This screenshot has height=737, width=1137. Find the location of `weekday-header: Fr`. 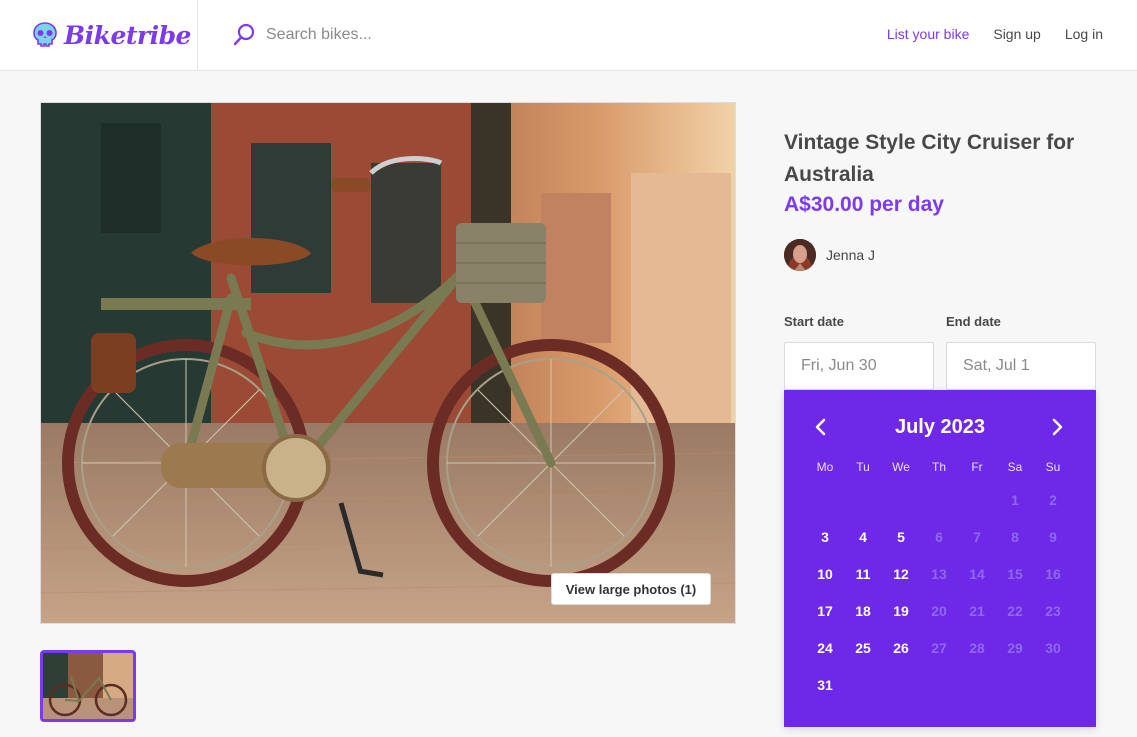

weekday-header: Fr is located at coordinates (977, 467).